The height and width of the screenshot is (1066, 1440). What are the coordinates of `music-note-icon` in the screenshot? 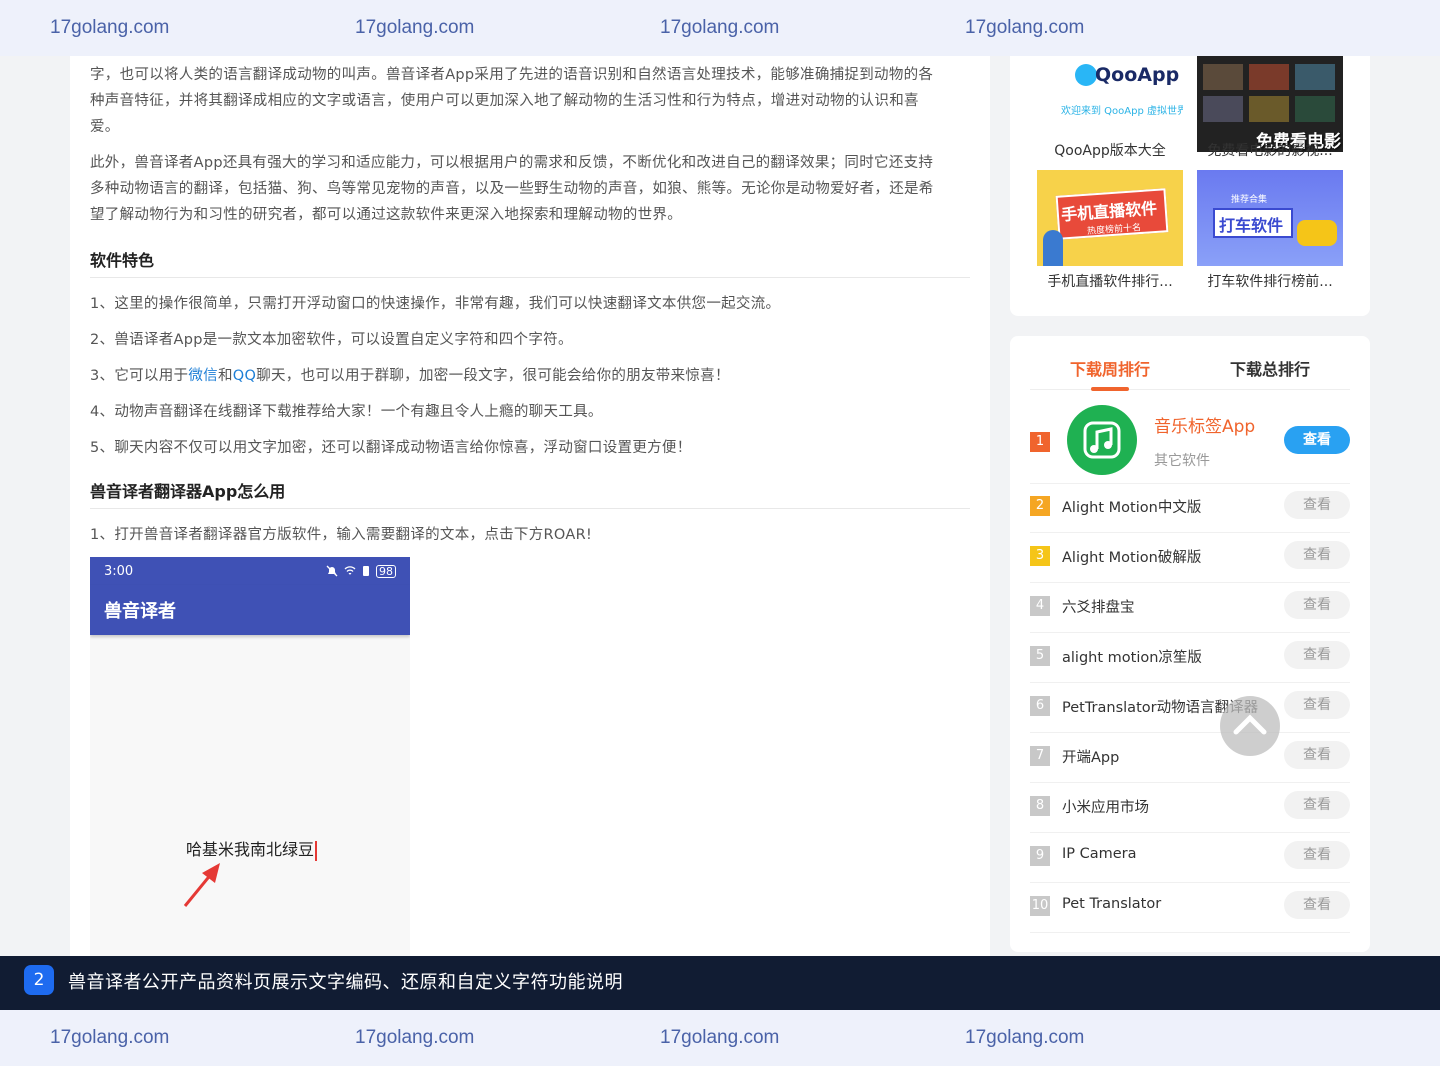 It's located at (1102, 440).